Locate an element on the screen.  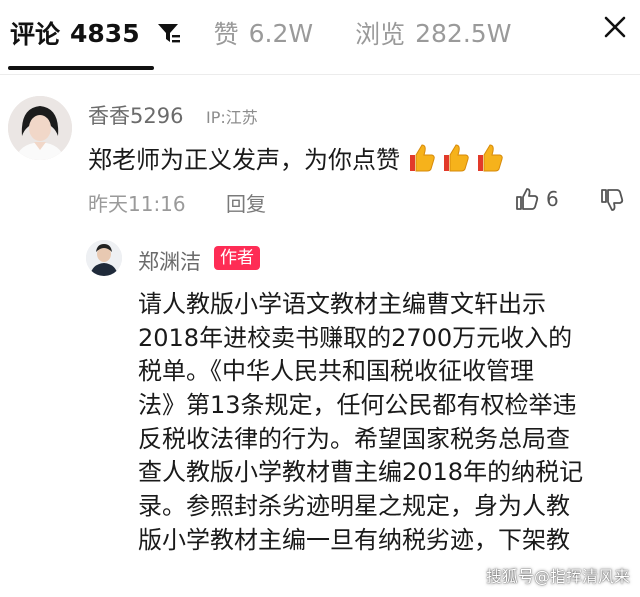
reply-text-line: 2018年进校卖书赚取的2700万元收入的 is located at coordinates (355, 337).